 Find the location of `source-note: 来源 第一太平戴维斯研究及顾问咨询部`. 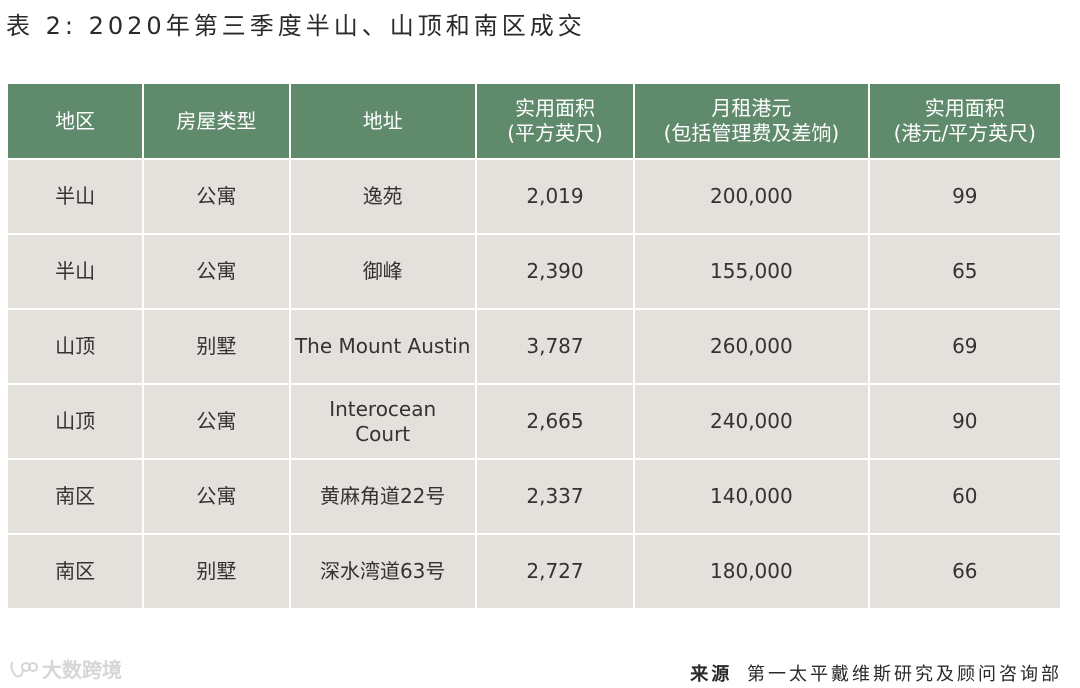

source-note: 来源 第一太平戴维斯研究及顾问咨询部 is located at coordinates (876, 673).